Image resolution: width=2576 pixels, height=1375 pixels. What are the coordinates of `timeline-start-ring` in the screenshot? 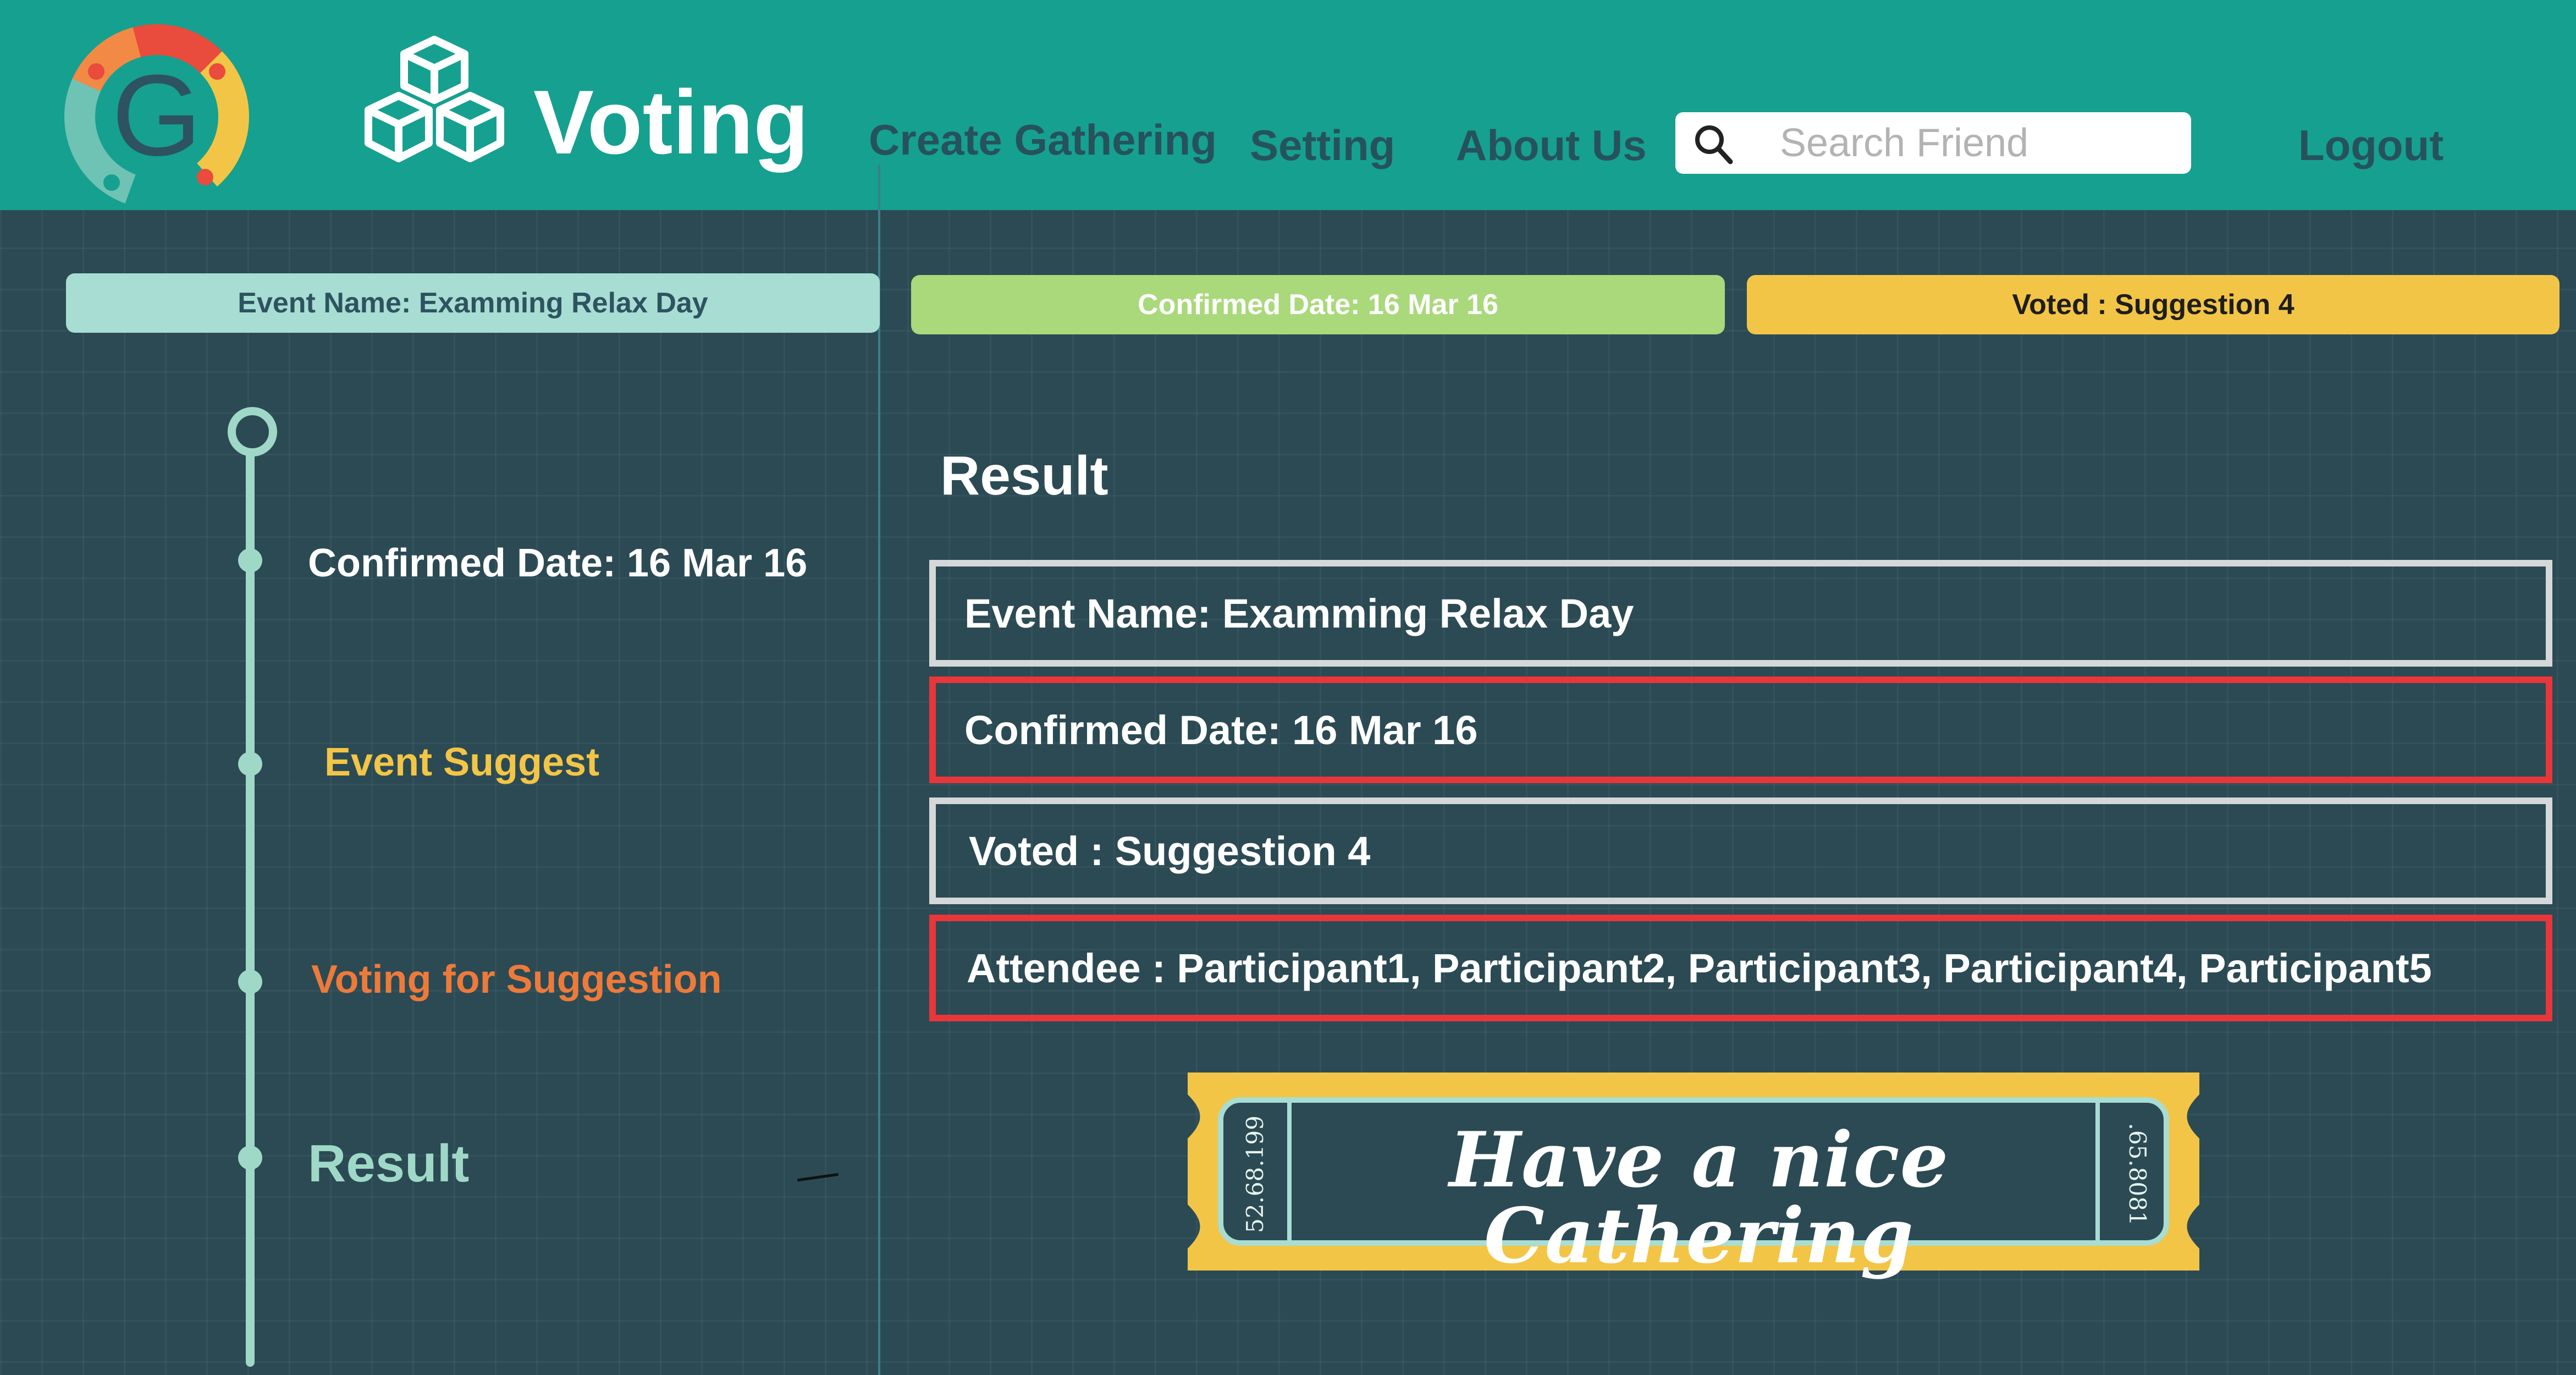 It's located at (252, 432).